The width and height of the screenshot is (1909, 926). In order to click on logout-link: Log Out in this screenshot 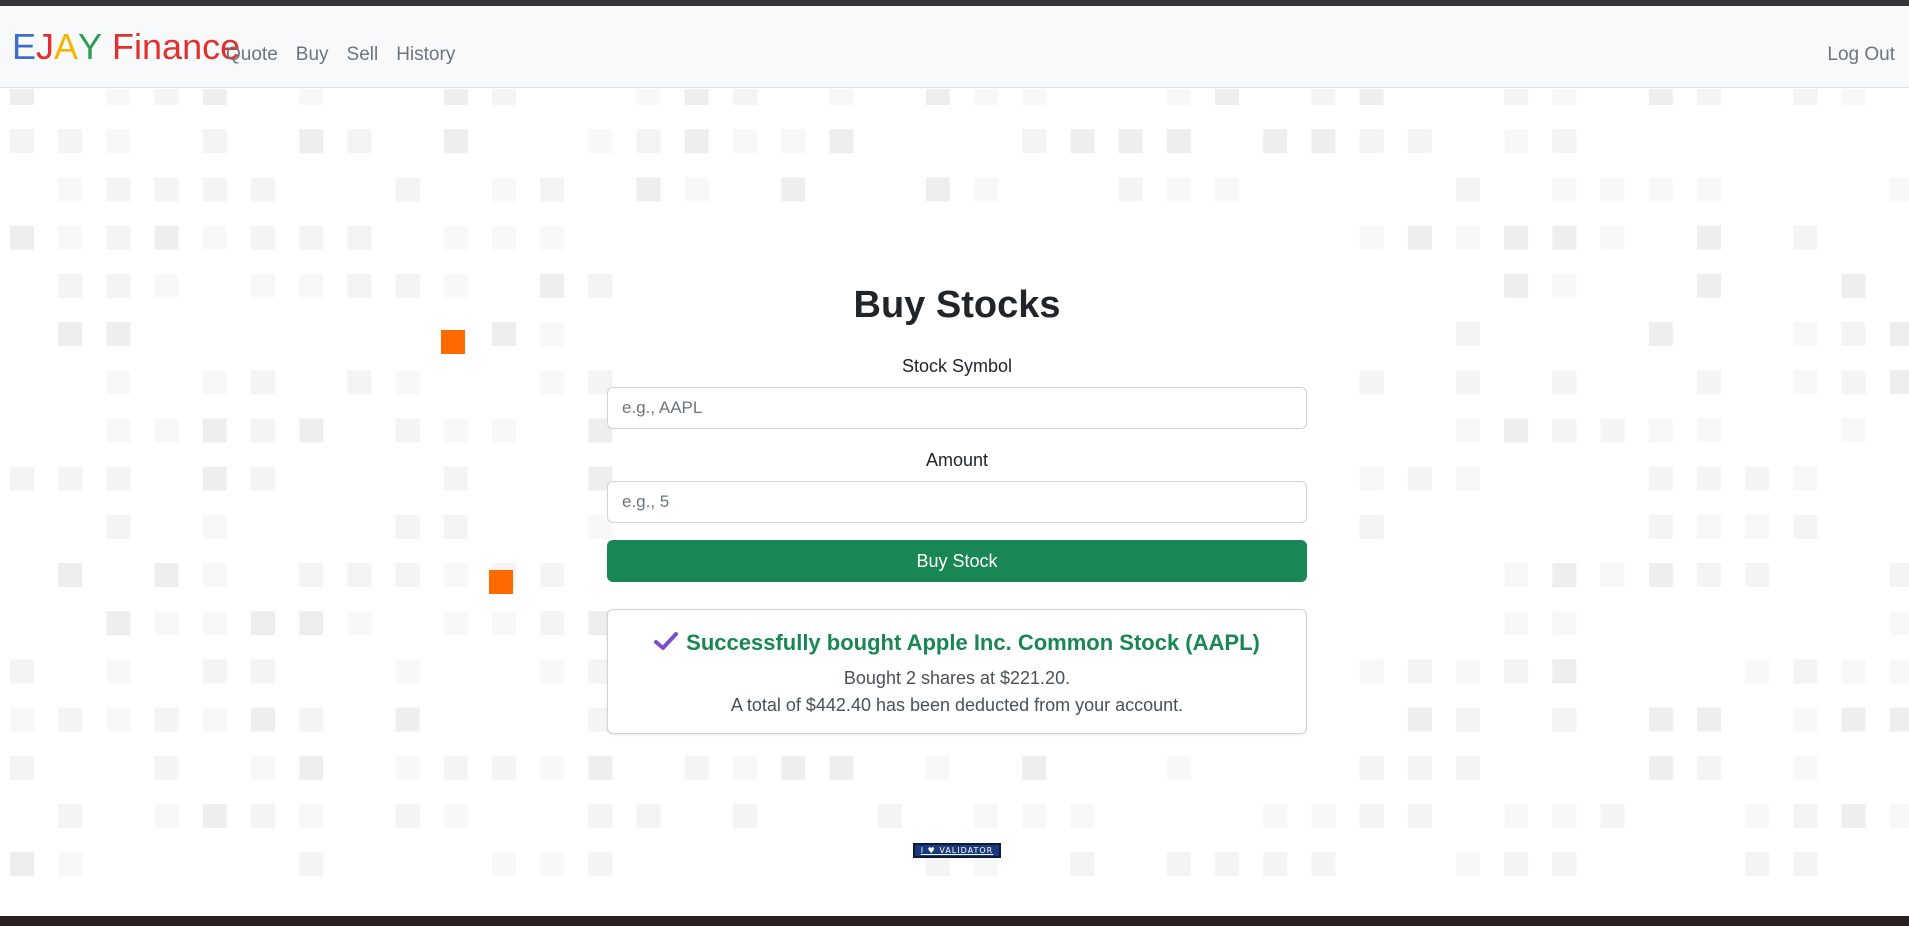, I will do `click(1861, 55)`.